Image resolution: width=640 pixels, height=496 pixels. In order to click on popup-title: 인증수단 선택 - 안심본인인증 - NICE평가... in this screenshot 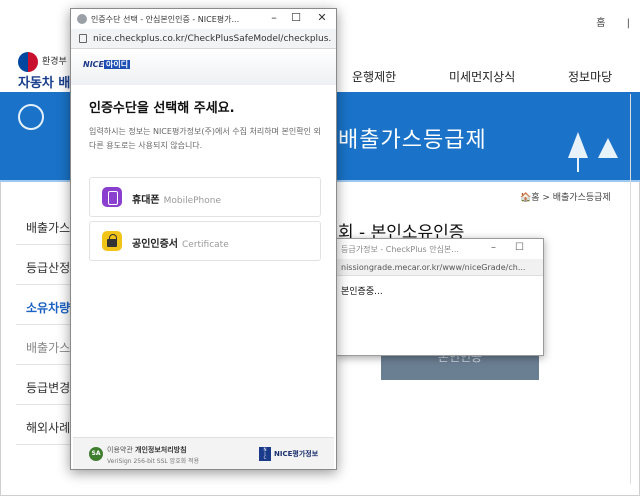, I will do `click(165, 19)`.